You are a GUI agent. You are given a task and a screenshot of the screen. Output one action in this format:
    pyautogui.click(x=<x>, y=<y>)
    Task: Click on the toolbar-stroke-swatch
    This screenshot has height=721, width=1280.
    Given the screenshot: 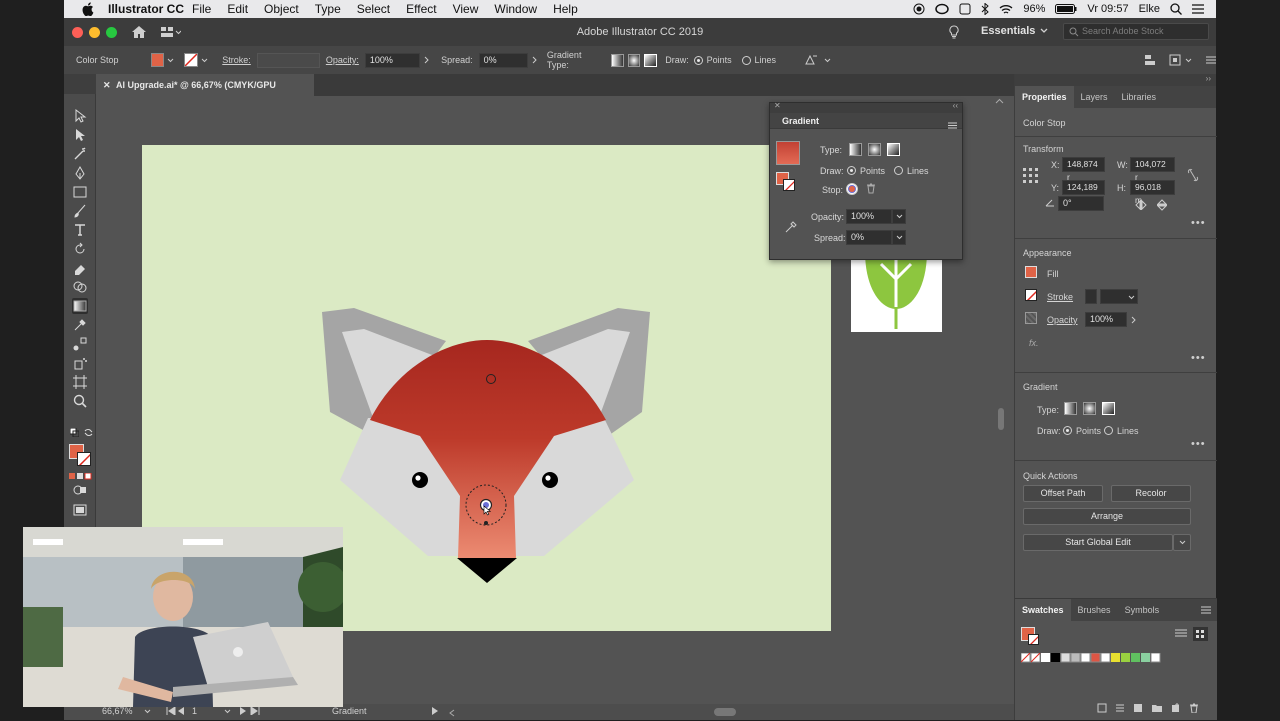 What is the action you would take?
    pyautogui.click(x=84, y=459)
    